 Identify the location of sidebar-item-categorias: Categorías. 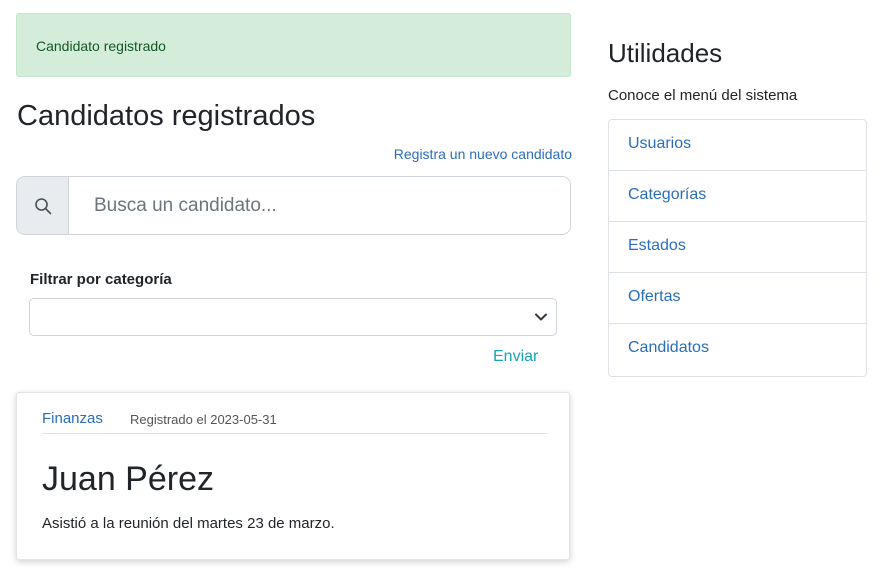
(737, 196).